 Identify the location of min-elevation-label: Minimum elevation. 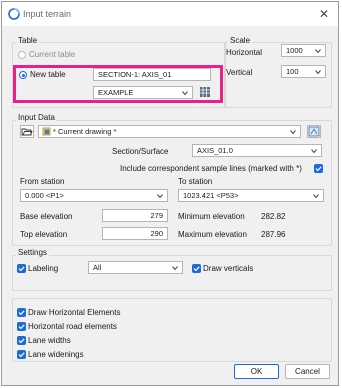
(211, 216).